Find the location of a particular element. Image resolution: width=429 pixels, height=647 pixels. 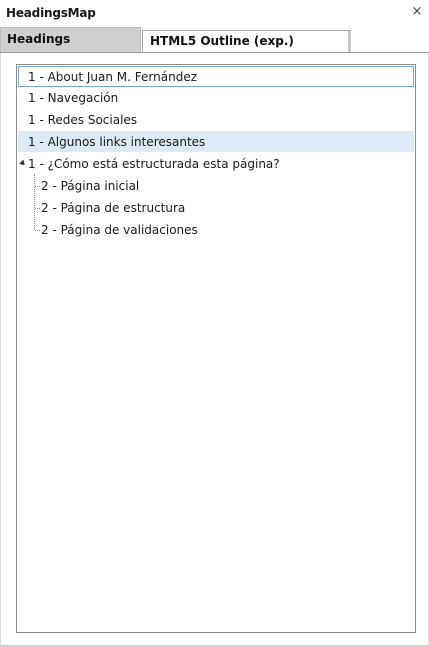

panel-titlebar: HeadingsMap × is located at coordinates (214, 13).